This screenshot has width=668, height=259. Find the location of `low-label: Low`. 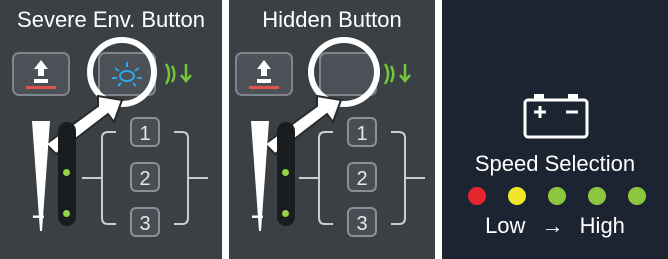

low-label: Low is located at coordinates (505, 225).